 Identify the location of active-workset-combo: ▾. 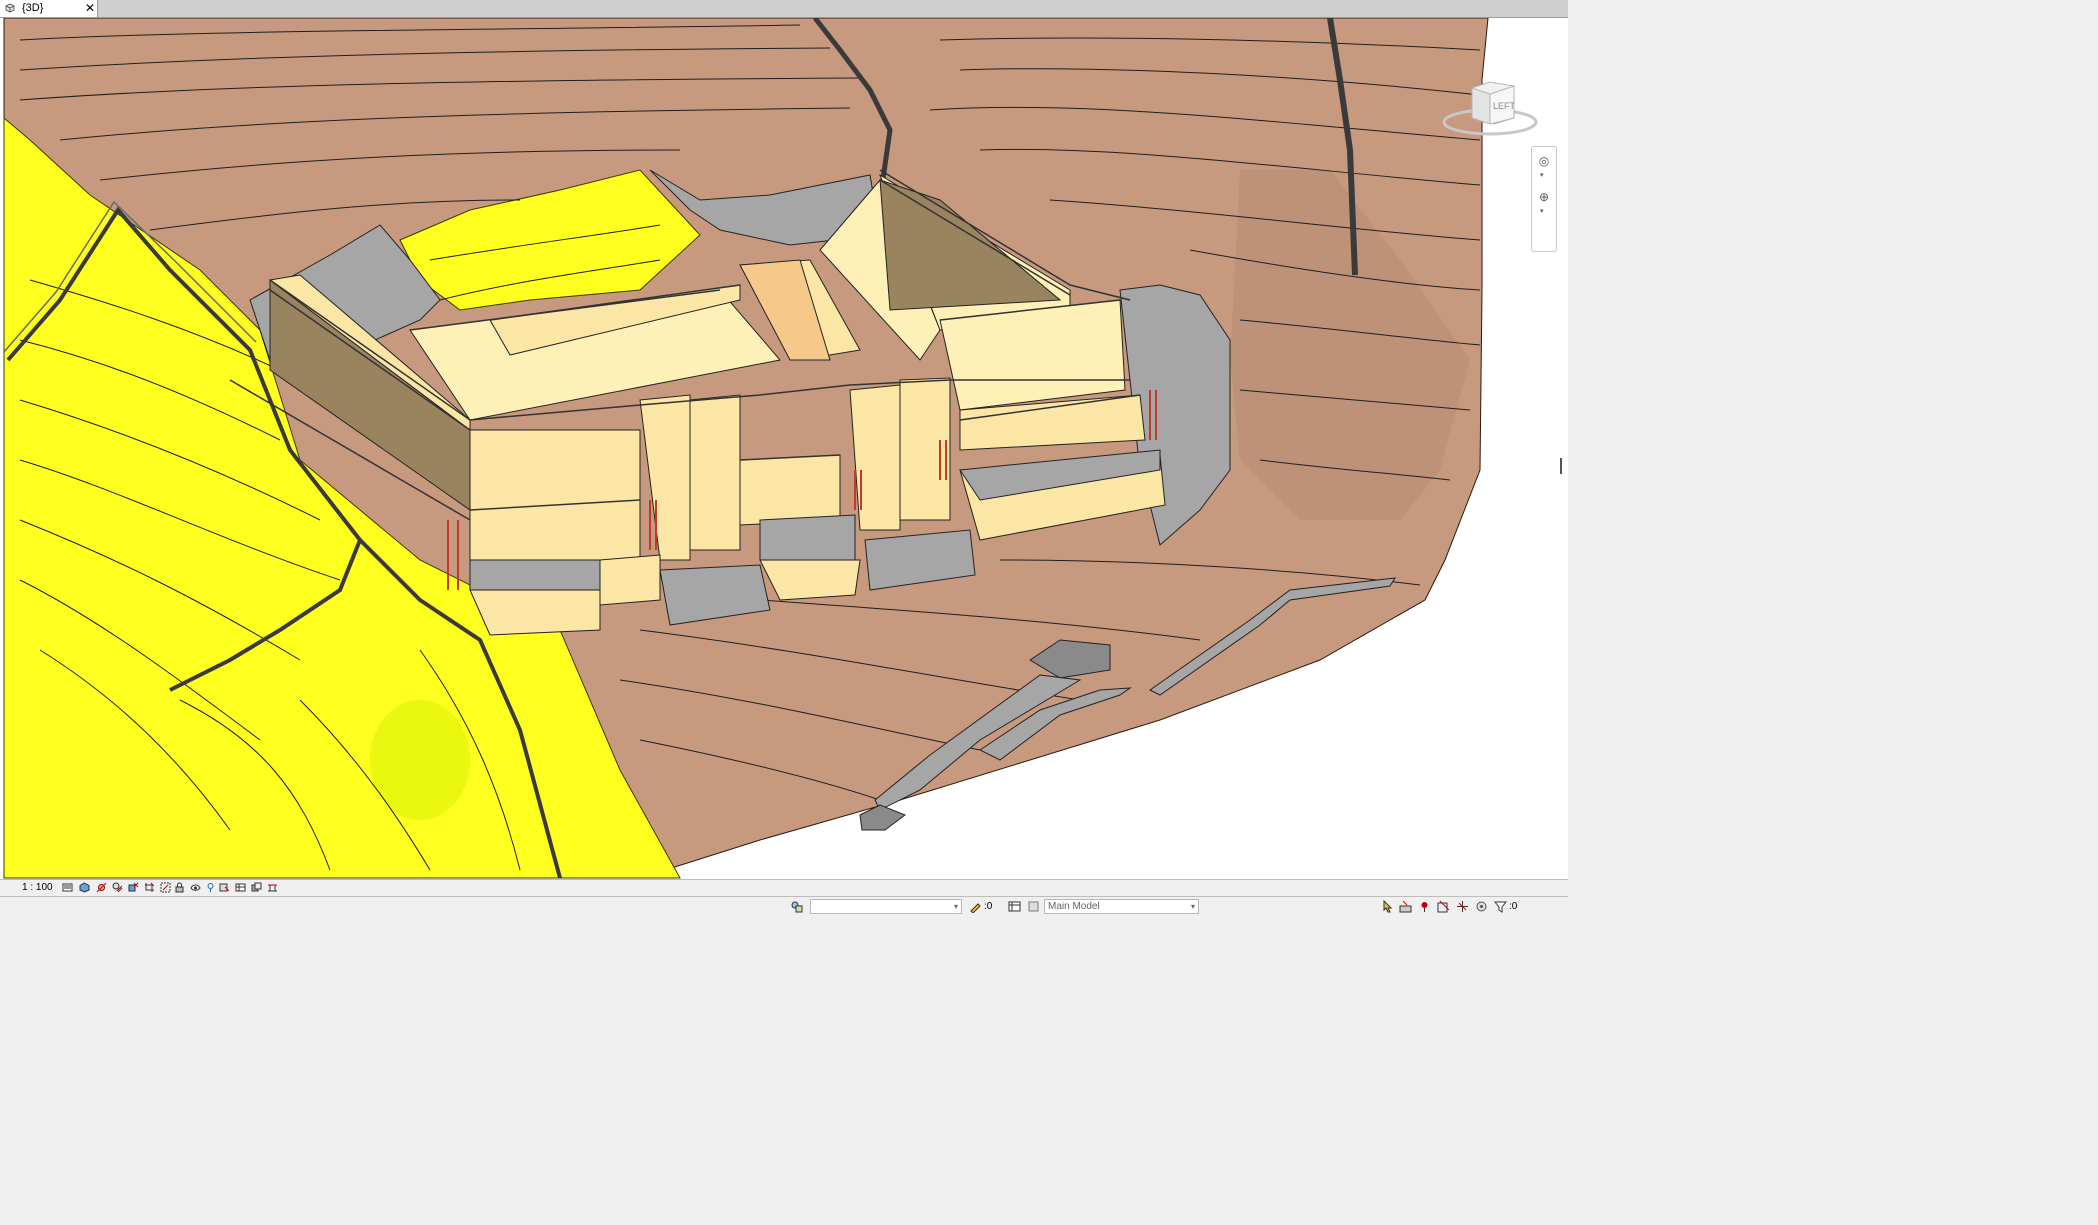
(886, 906).